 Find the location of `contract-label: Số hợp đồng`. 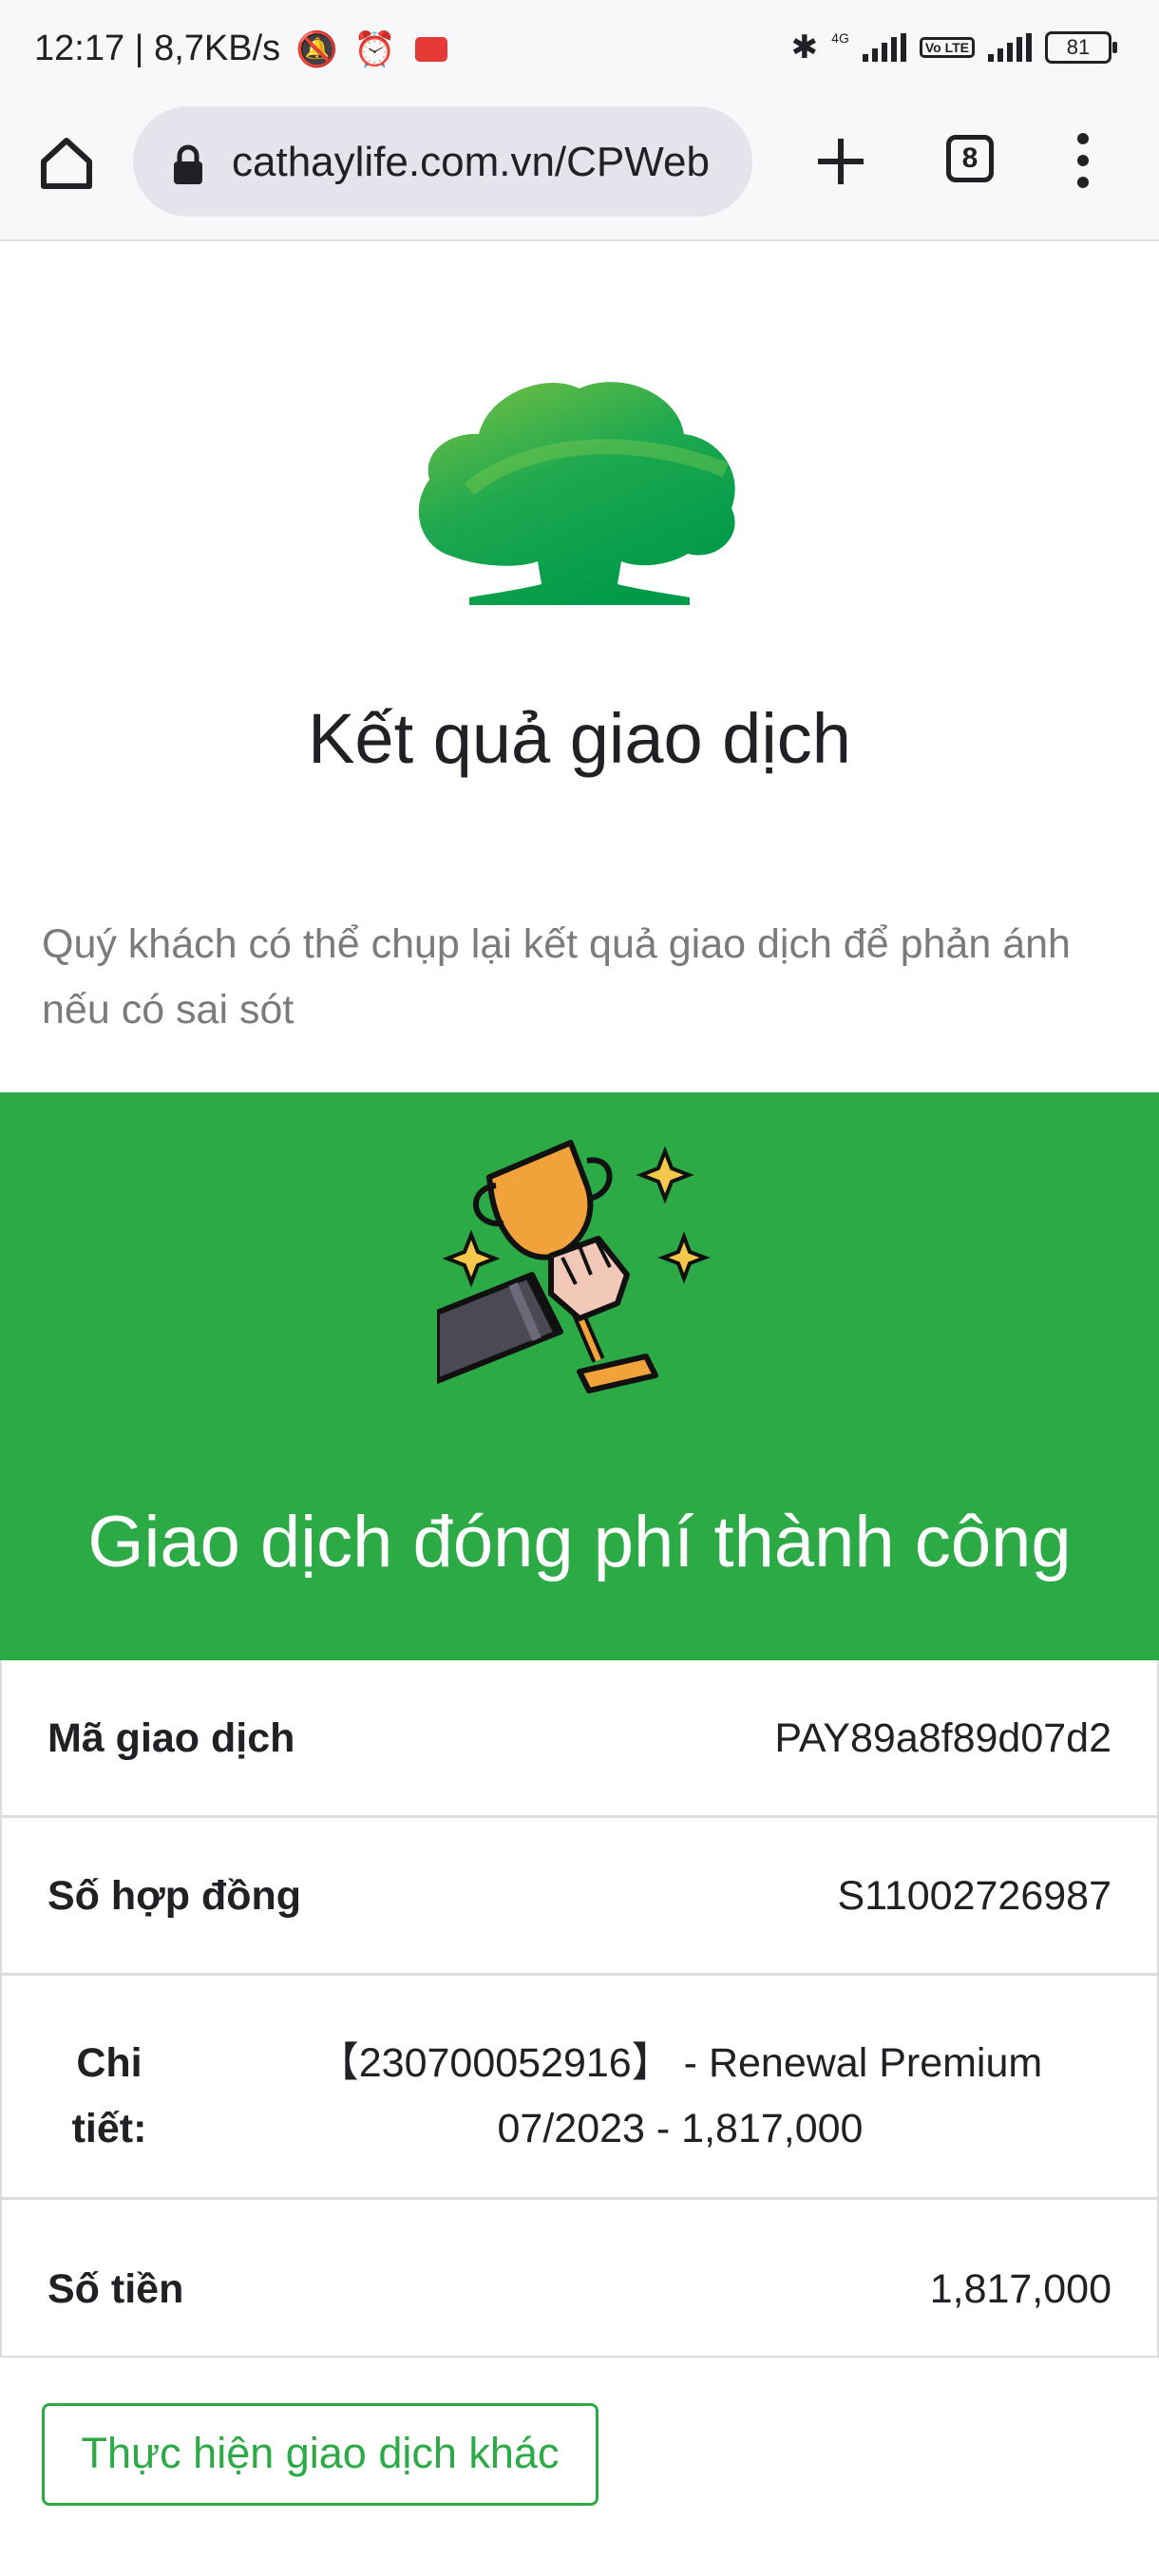

contract-label: Số hợp đồng is located at coordinates (175, 1896).